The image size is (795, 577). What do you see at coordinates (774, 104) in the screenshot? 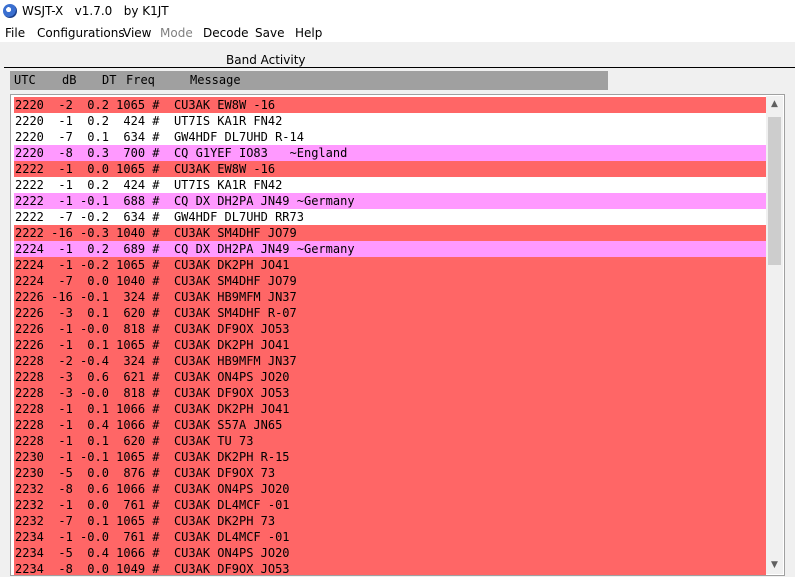
I see `chevron-up-icon: ▲` at bounding box center [774, 104].